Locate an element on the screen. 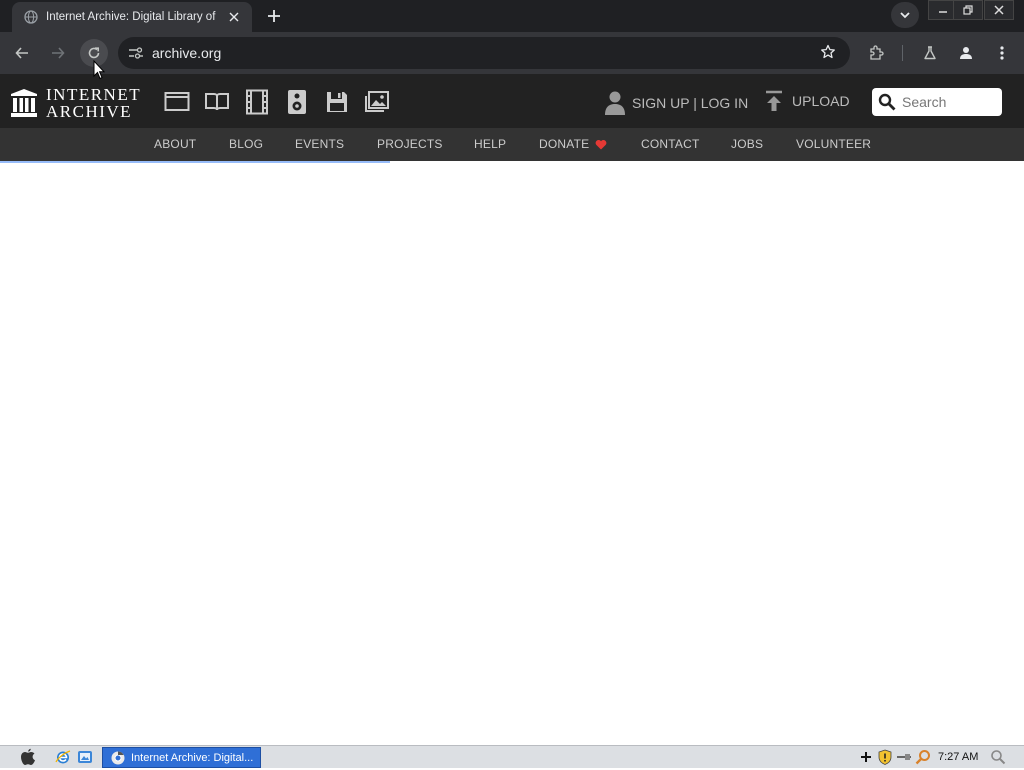  labs-icon is located at coordinates (930, 53).